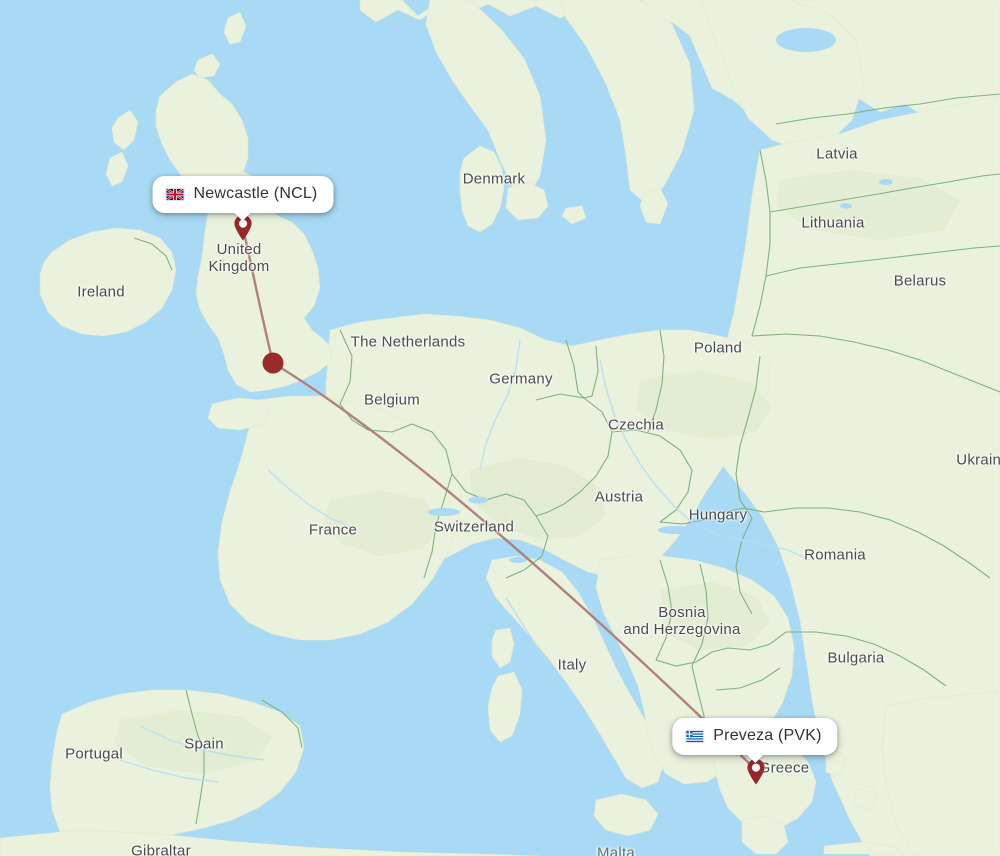  What do you see at coordinates (767, 735) in the screenshot?
I see `destination-callout-label: Preveza (PVK)` at bounding box center [767, 735].